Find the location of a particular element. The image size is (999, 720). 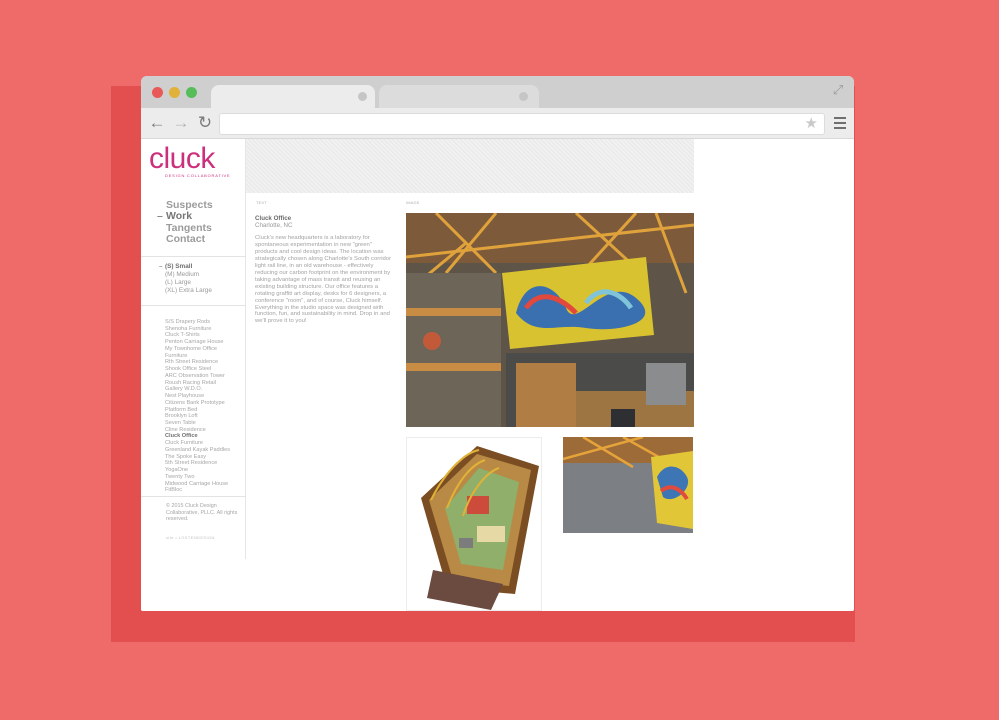

project-item: Roush Racing Retail is located at coordinates (197, 383).